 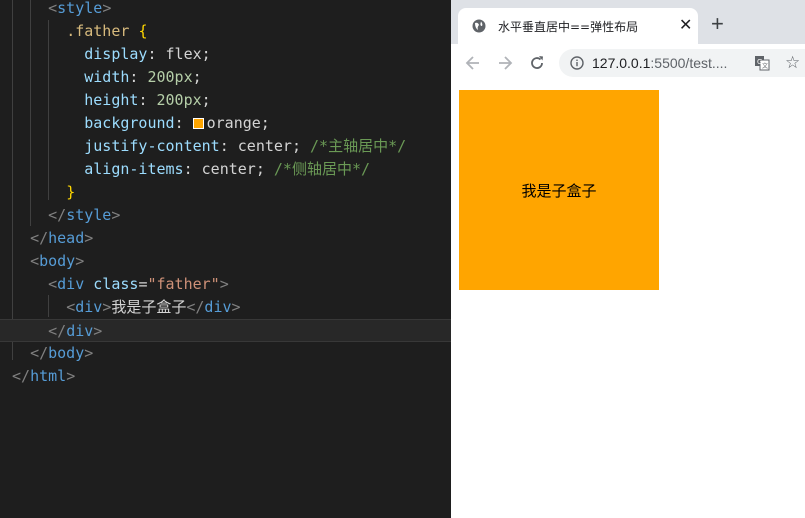 What do you see at coordinates (149, 307) in the screenshot?
I see `code-token: 我是子盒子` at bounding box center [149, 307].